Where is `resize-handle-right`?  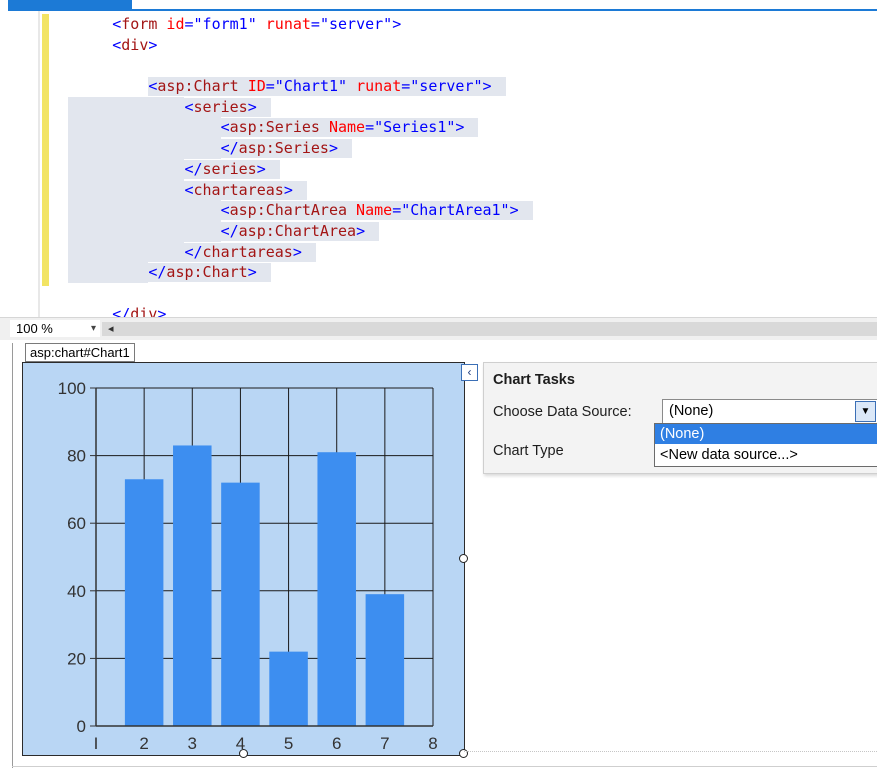
resize-handle-right is located at coordinates (463, 558).